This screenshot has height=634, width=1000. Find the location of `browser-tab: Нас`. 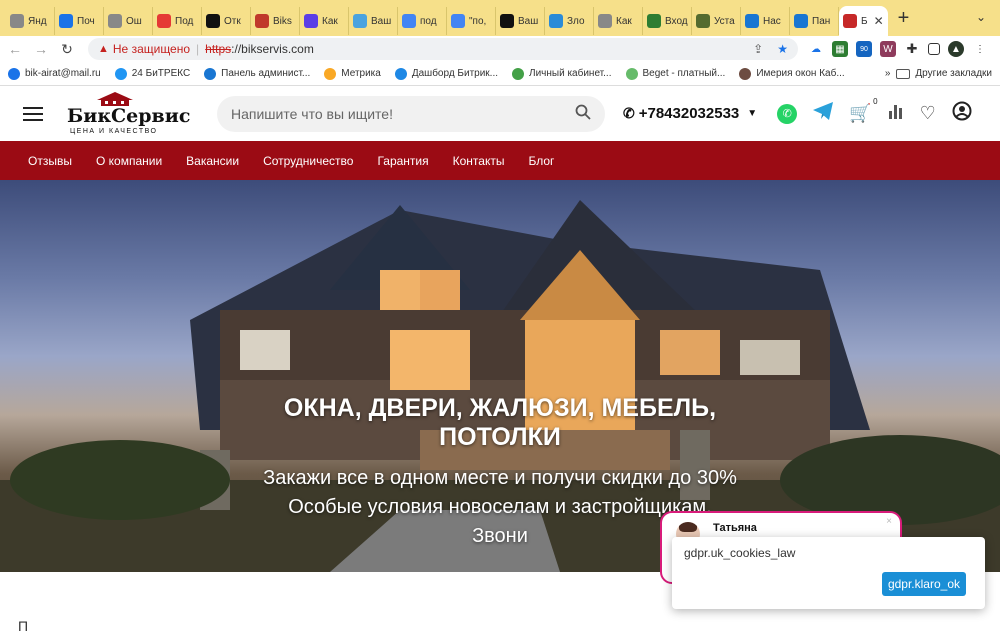

browser-tab: Нас is located at coordinates (765, 21).